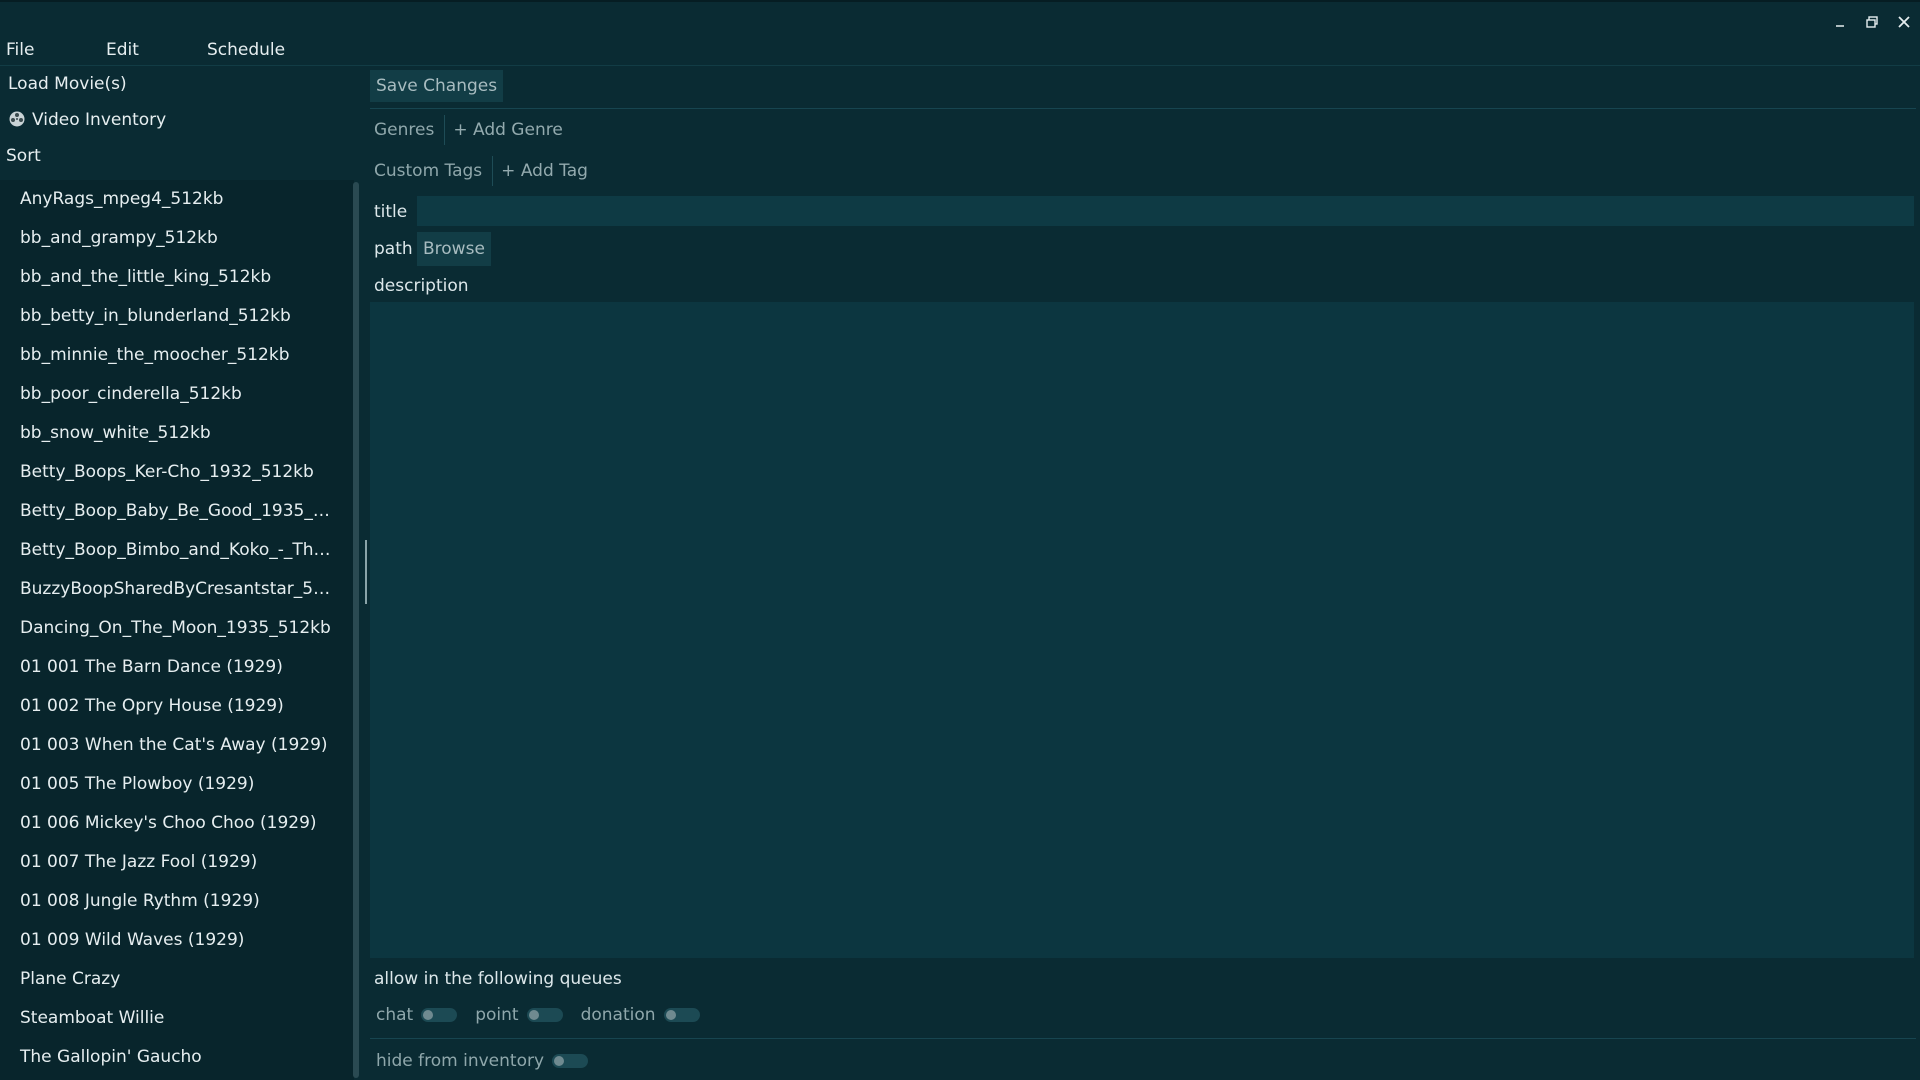 This screenshot has height=1080, width=1920. What do you see at coordinates (1143, 108) in the screenshot?
I see `toolbar-divider` at bounding box center [1143, 108].